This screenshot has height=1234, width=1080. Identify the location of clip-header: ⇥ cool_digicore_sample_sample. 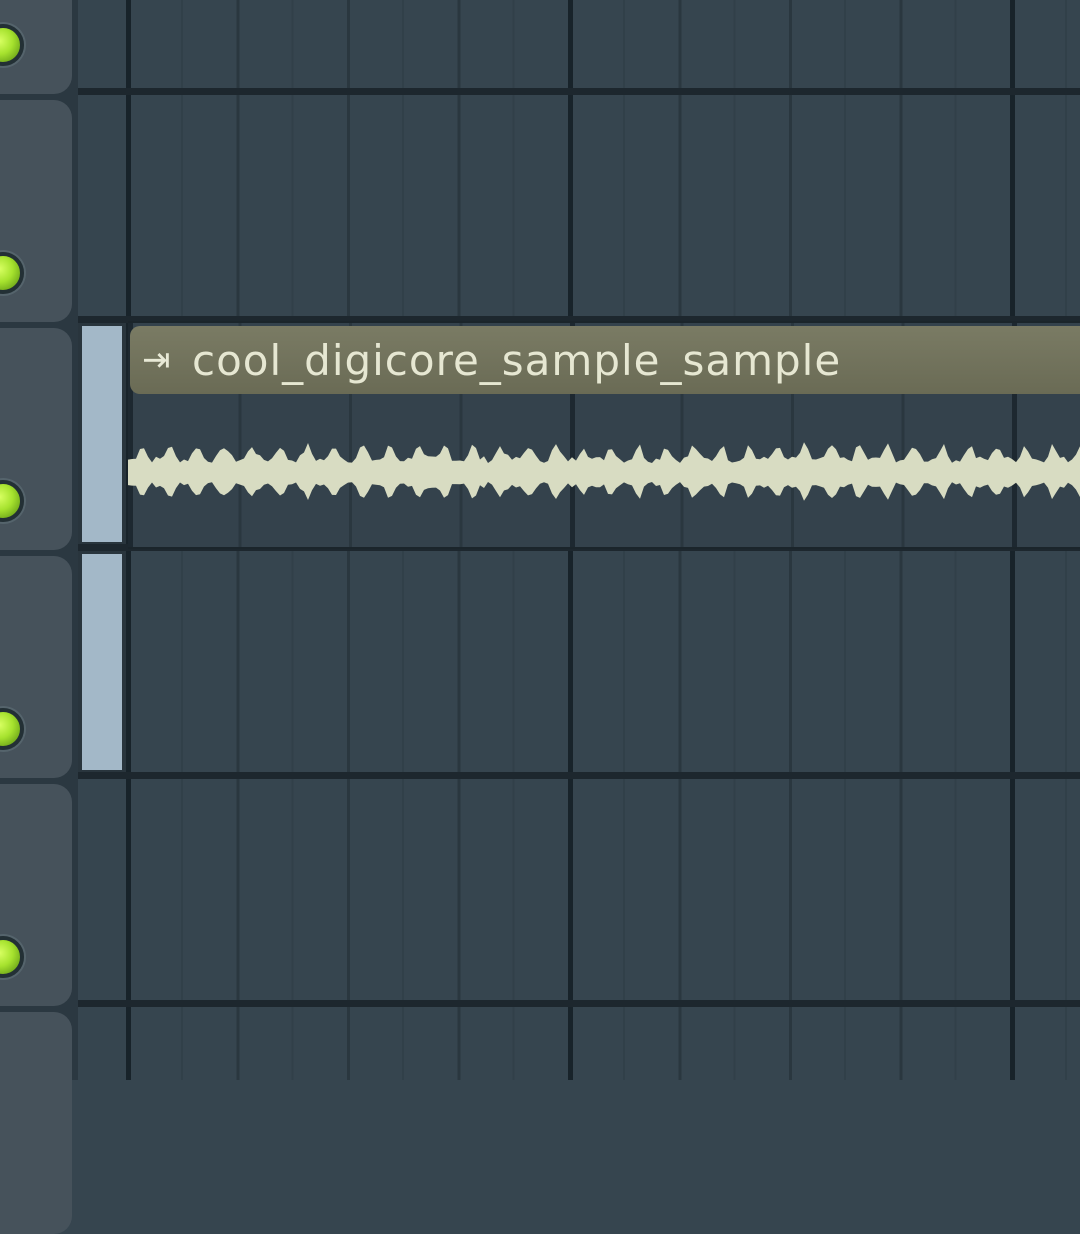
(605, 360).